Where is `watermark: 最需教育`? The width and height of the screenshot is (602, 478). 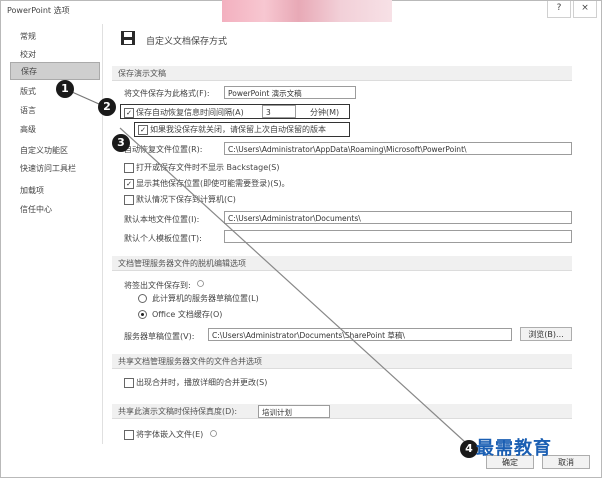
watermark: 最需教育 is located at coordinates (514, 448).